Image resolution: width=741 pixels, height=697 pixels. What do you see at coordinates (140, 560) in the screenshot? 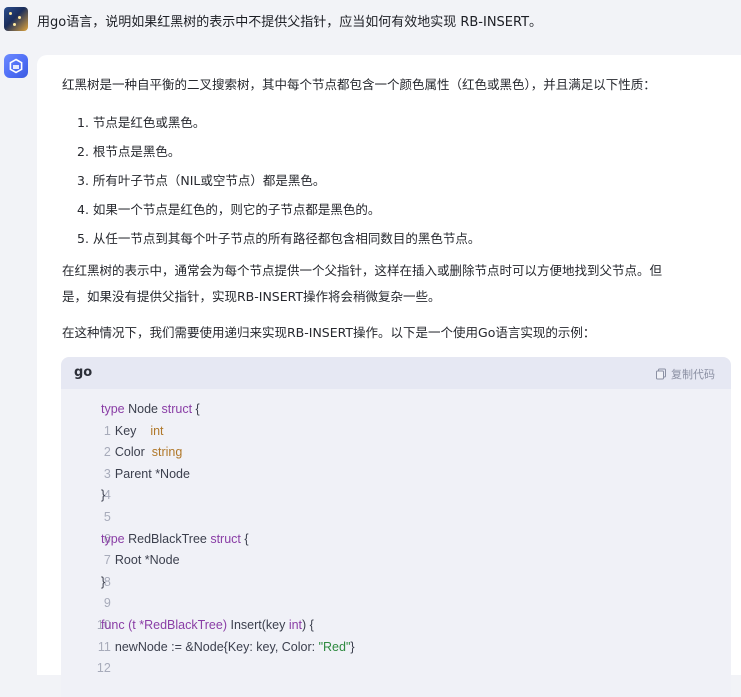
I see `code-text: Root *Node` at bounding box center [140, 560].